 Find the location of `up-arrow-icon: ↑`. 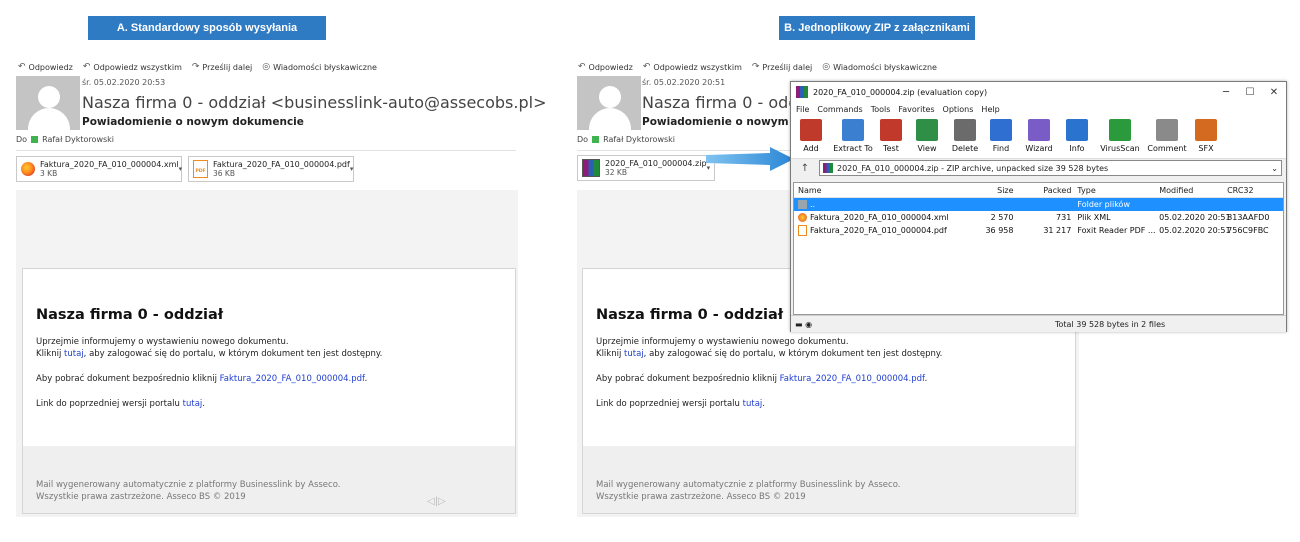

up-arrow-icon: ↑ is located at coordinates (805, 168).